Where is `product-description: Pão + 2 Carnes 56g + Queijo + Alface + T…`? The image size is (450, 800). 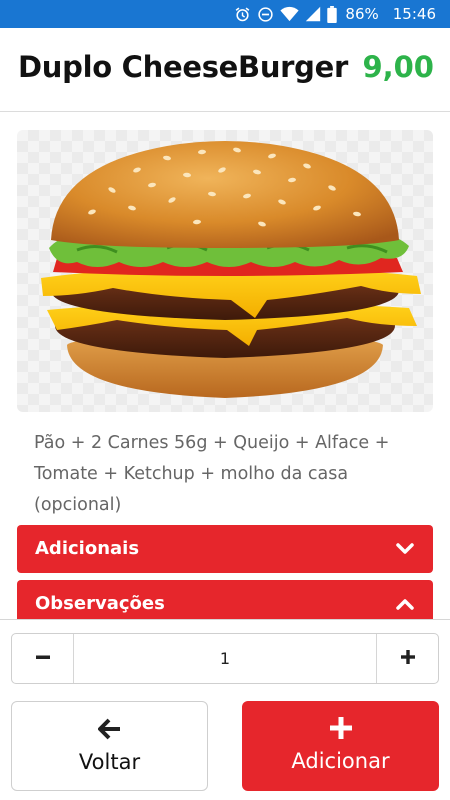
product-description: Pão + 2 Carnes 56g + Queijo + Alface + T… is located at coordinates (212, 474).